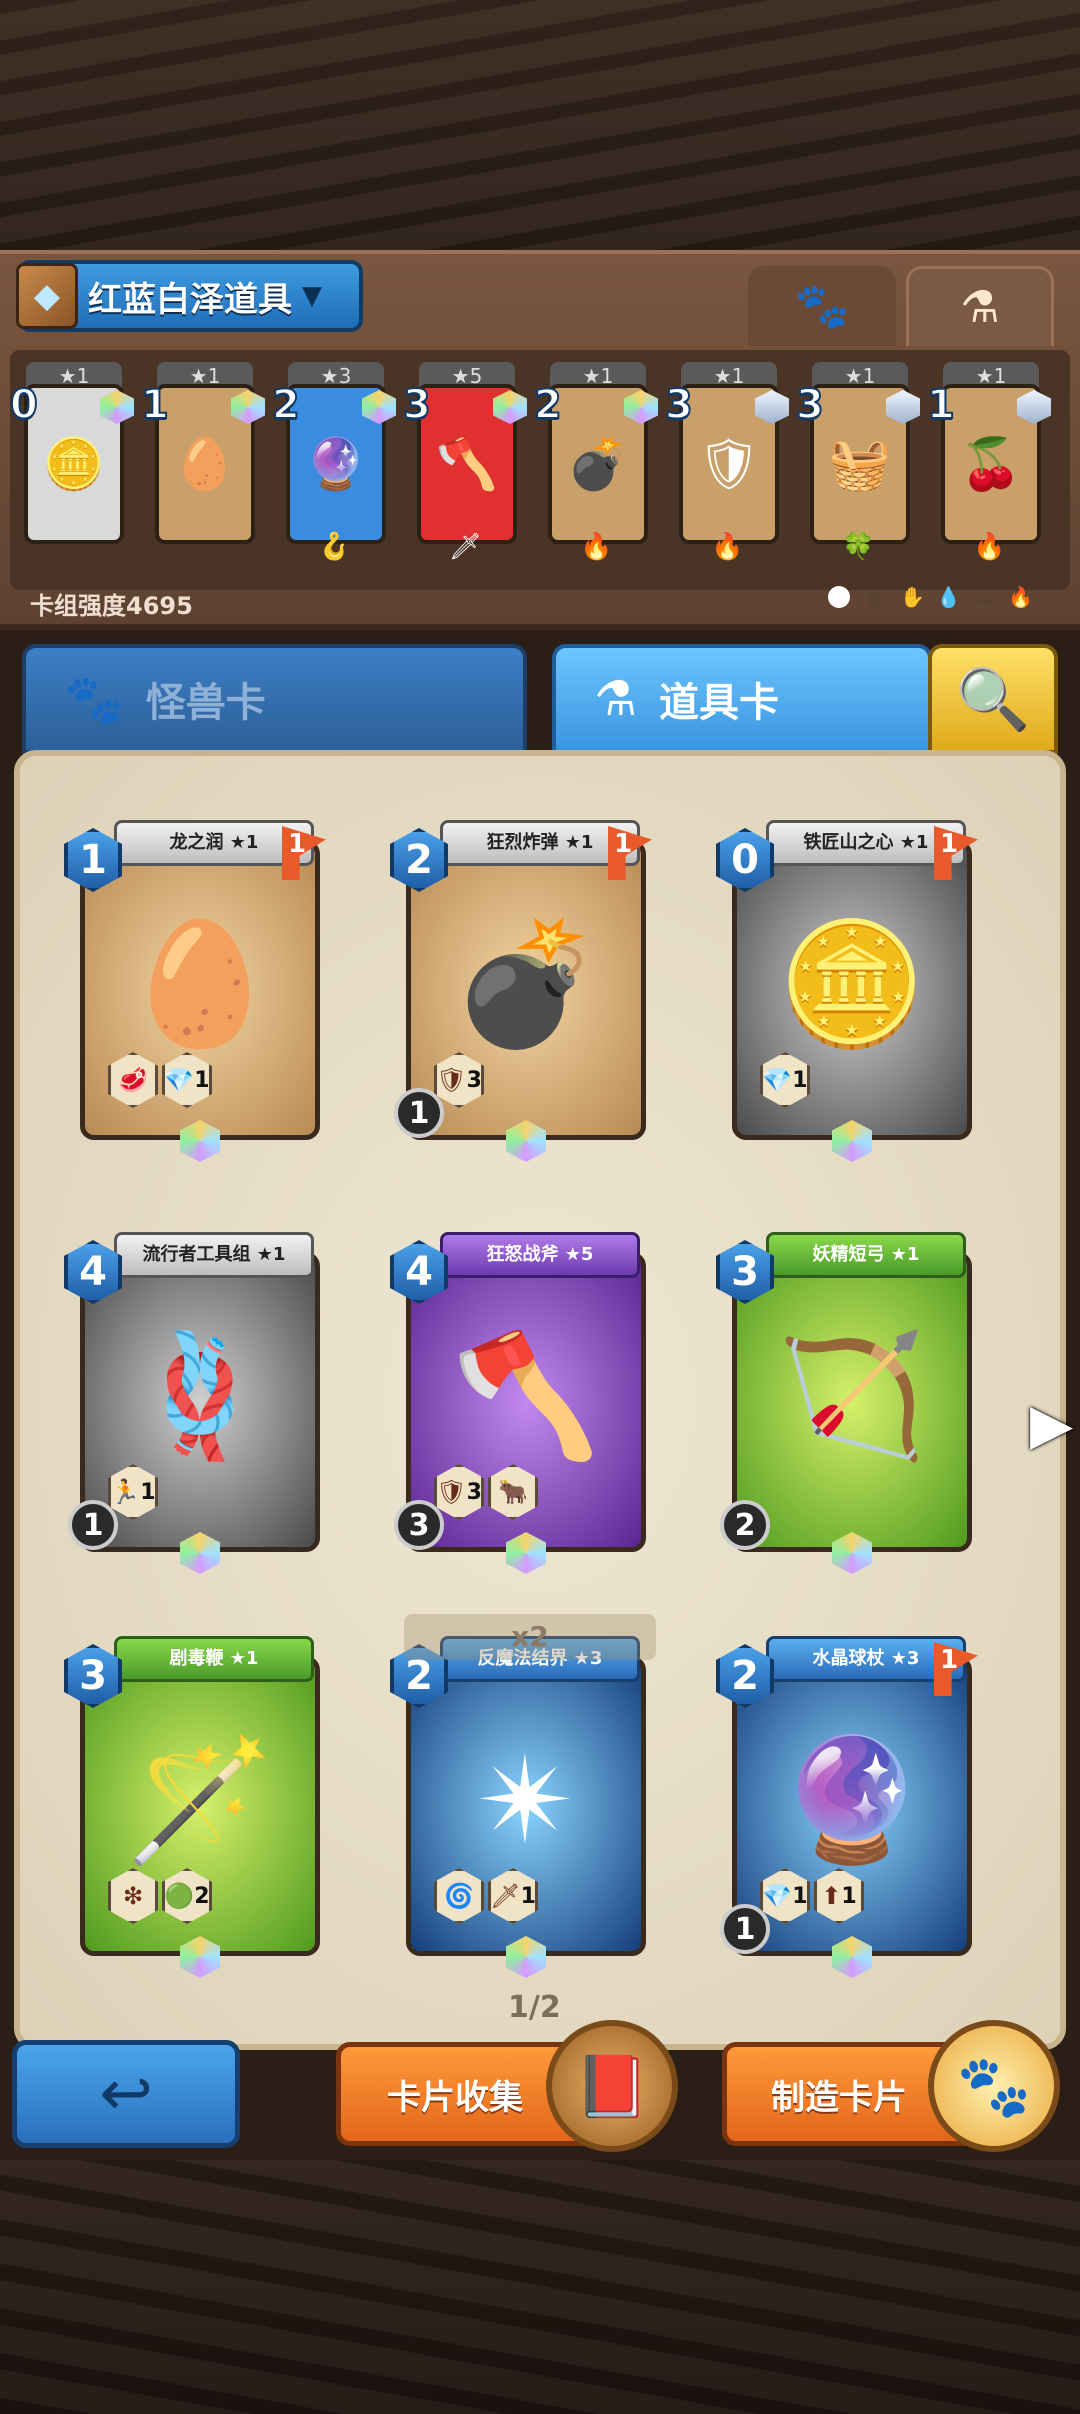  Describe the element at coordinates (486, 1492) in the screenshot. I see `card-stats: 🛡 3 🐂` at that location.